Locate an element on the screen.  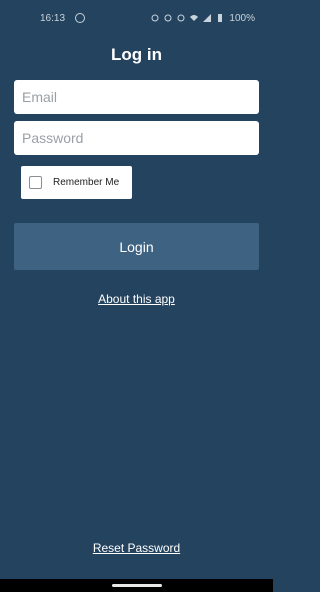
battery-icon is located at coordinates (220, 18).